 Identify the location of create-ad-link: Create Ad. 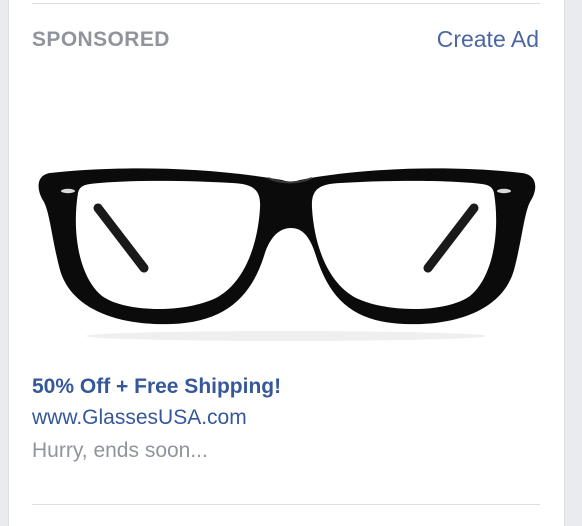
(488, 39).